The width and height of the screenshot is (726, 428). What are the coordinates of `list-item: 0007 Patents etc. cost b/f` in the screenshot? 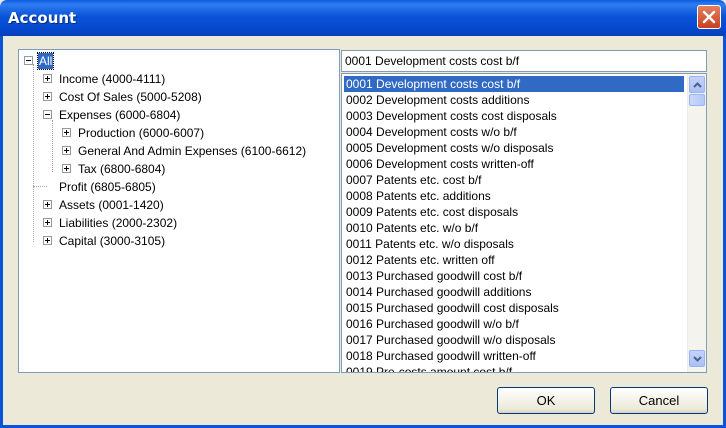 It's located at (514, 180).